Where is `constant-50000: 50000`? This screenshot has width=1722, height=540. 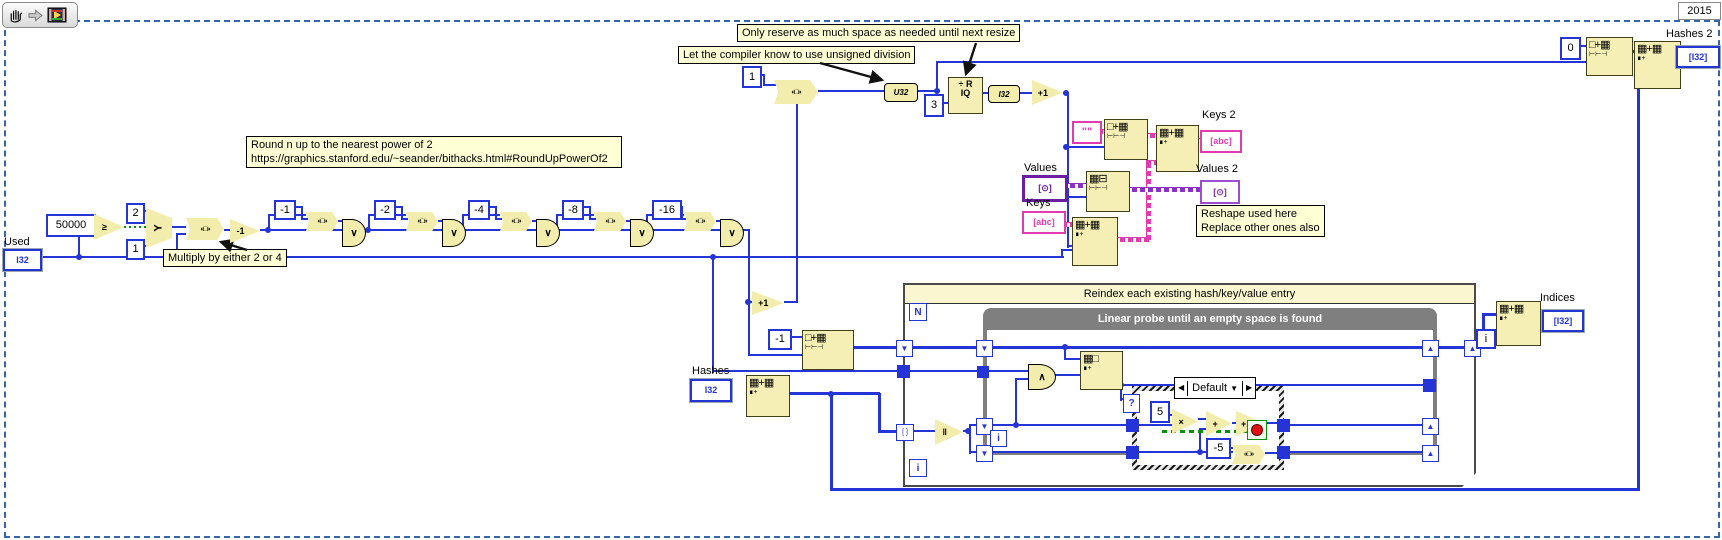 constant-50000: 50000 is located at coordinates (71, 225).